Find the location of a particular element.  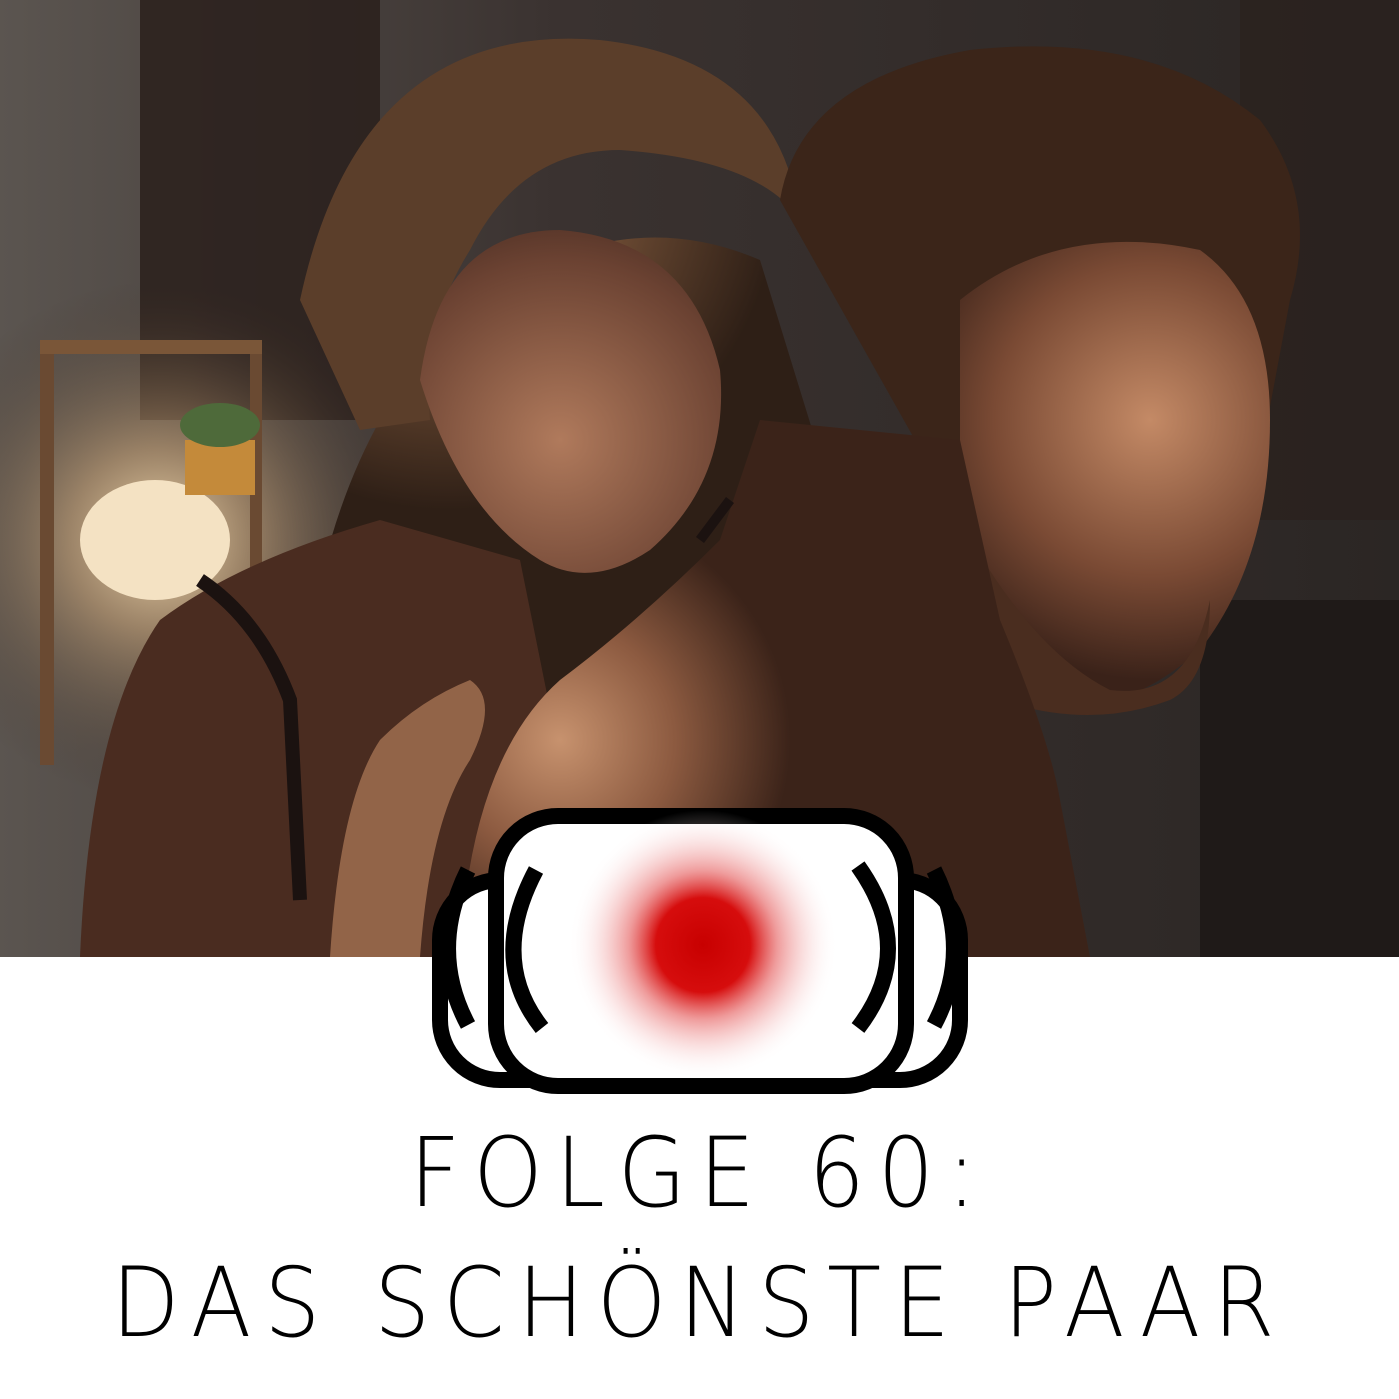

episode-name-title: DAS SCHÖNSTE PAAR is located at coordinates (699, 1303).